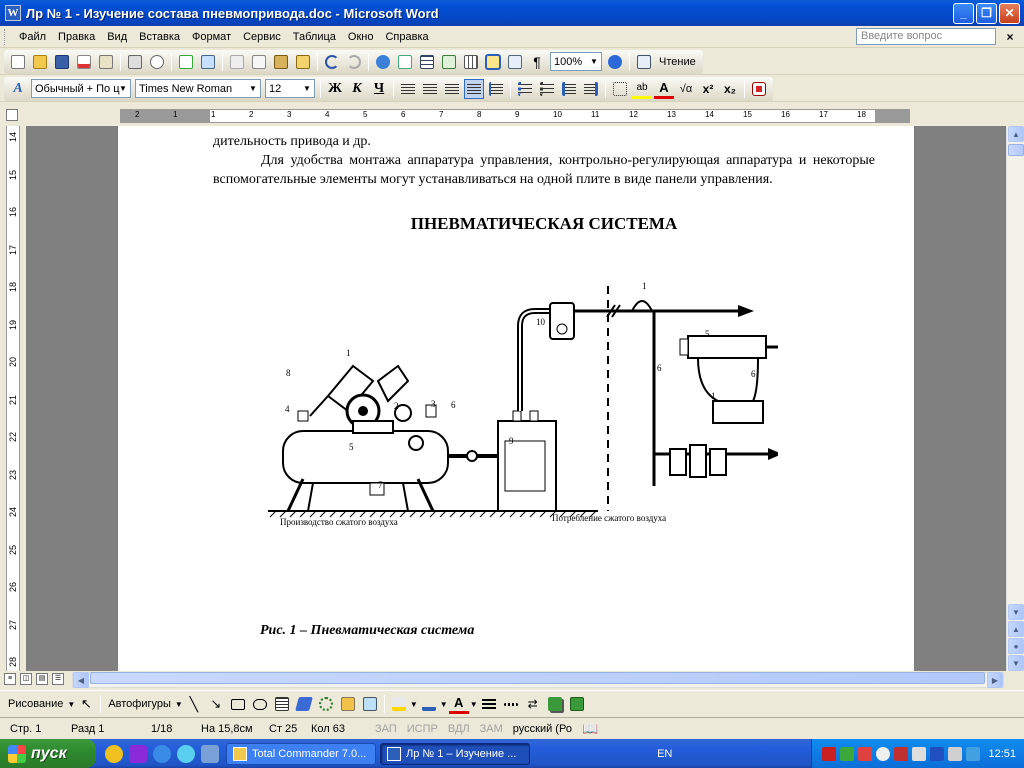 This screenshot has width=1024, height=768. I want to click on arrow-icon: ↘, so click(216, 704).